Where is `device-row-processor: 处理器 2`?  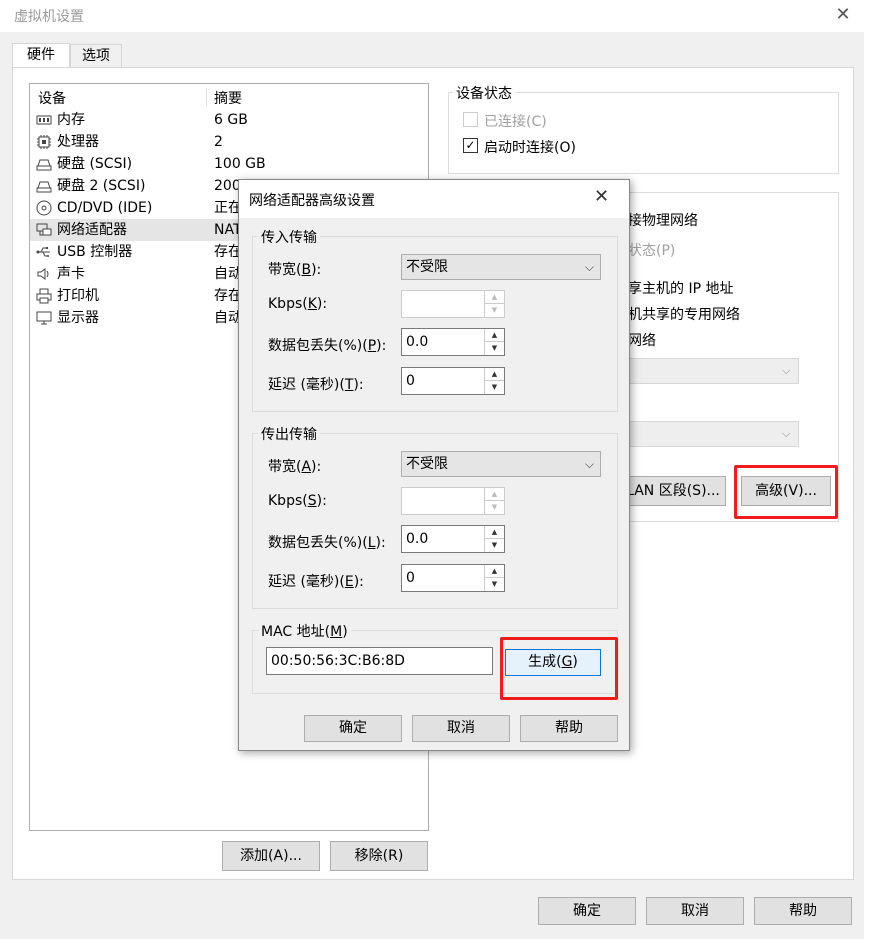 device-row-processor: 处理器 2 is located at coordinates (229, 142).